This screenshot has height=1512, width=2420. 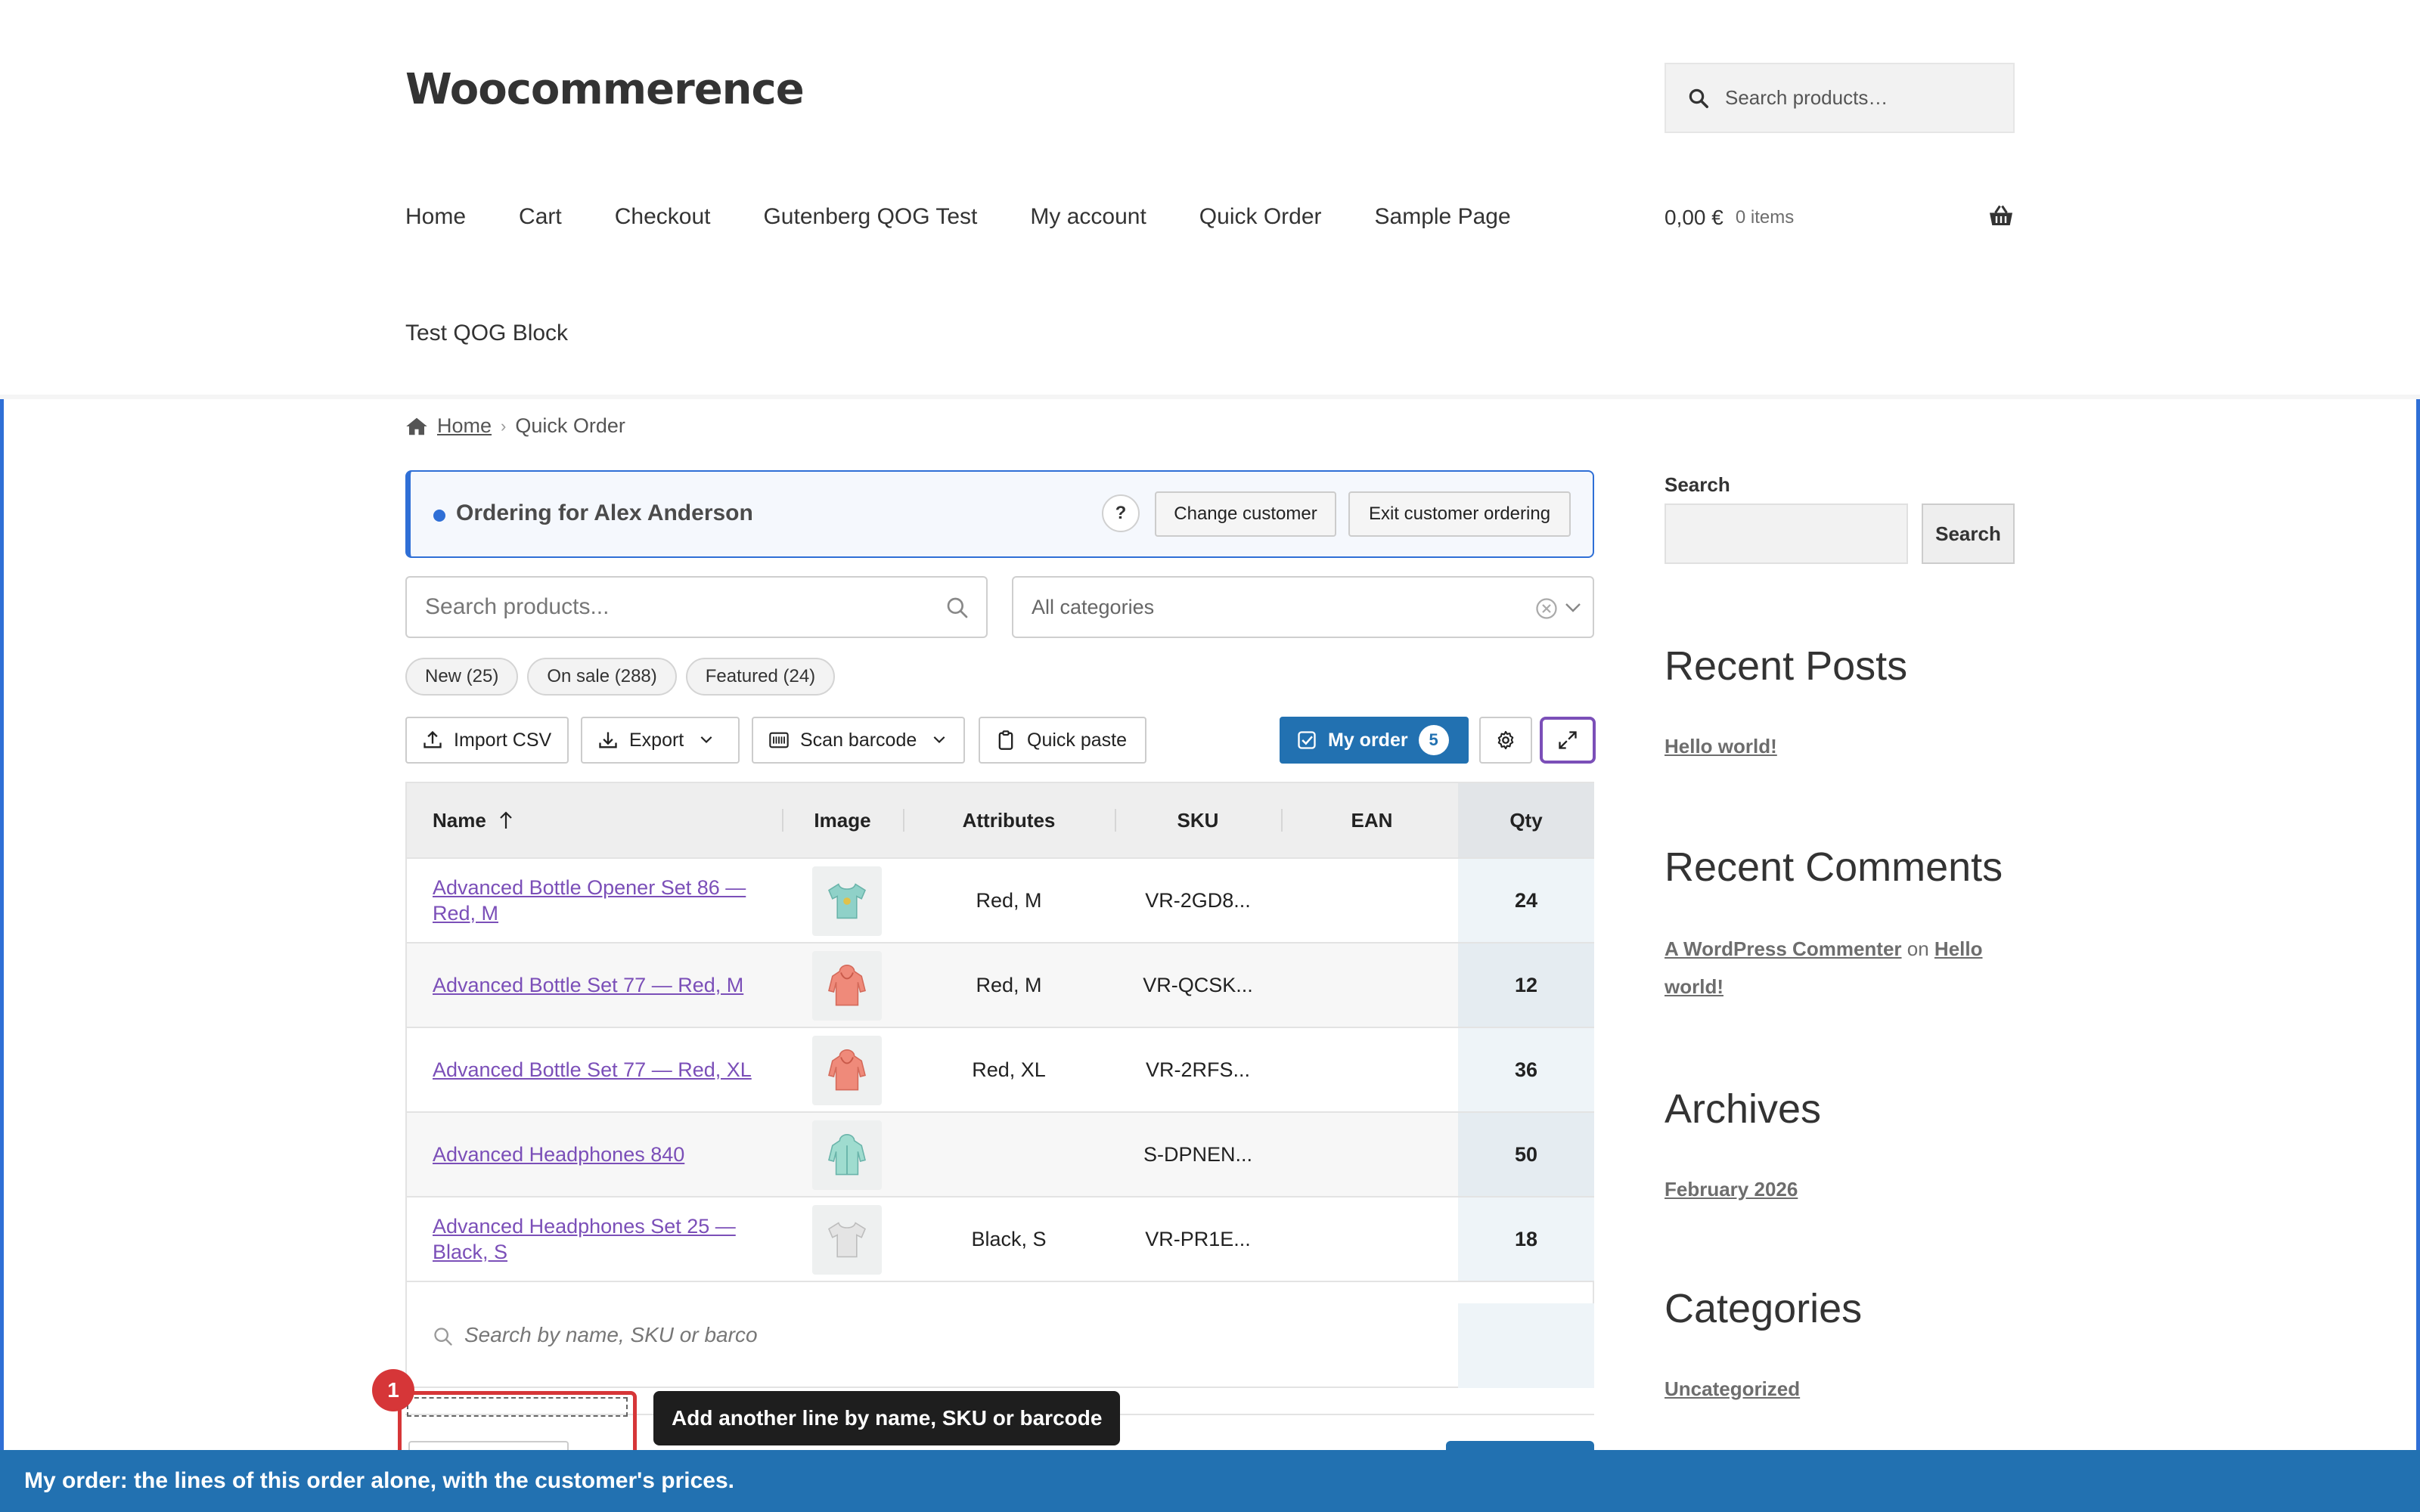 I want to click on nav-item-quick-order: Quick Order, so click(x=1260, y=217).